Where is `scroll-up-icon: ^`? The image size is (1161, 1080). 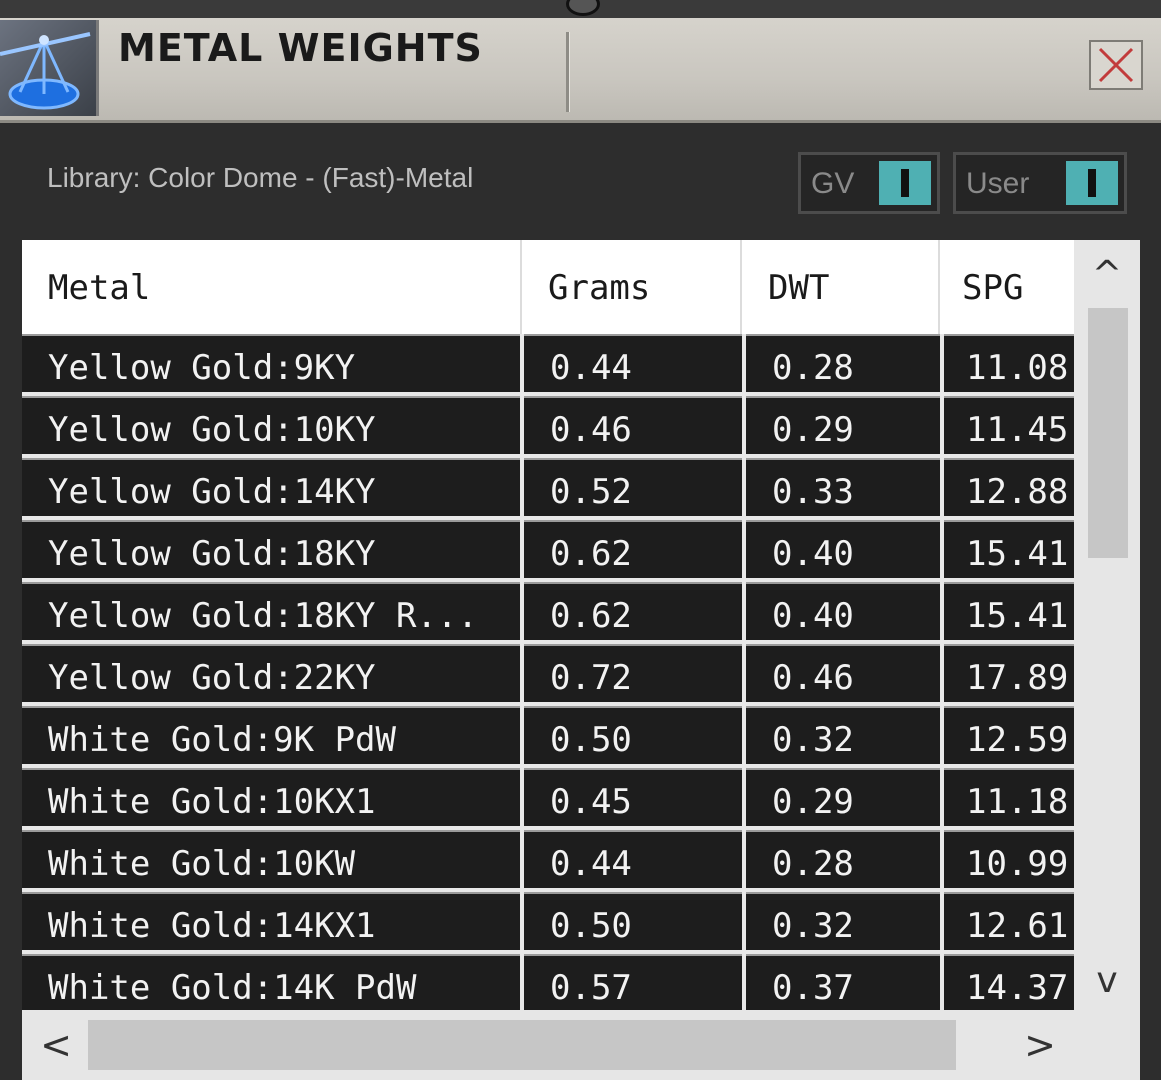 scroll-up-icon: ^ is located at coordinates (1107, 275).